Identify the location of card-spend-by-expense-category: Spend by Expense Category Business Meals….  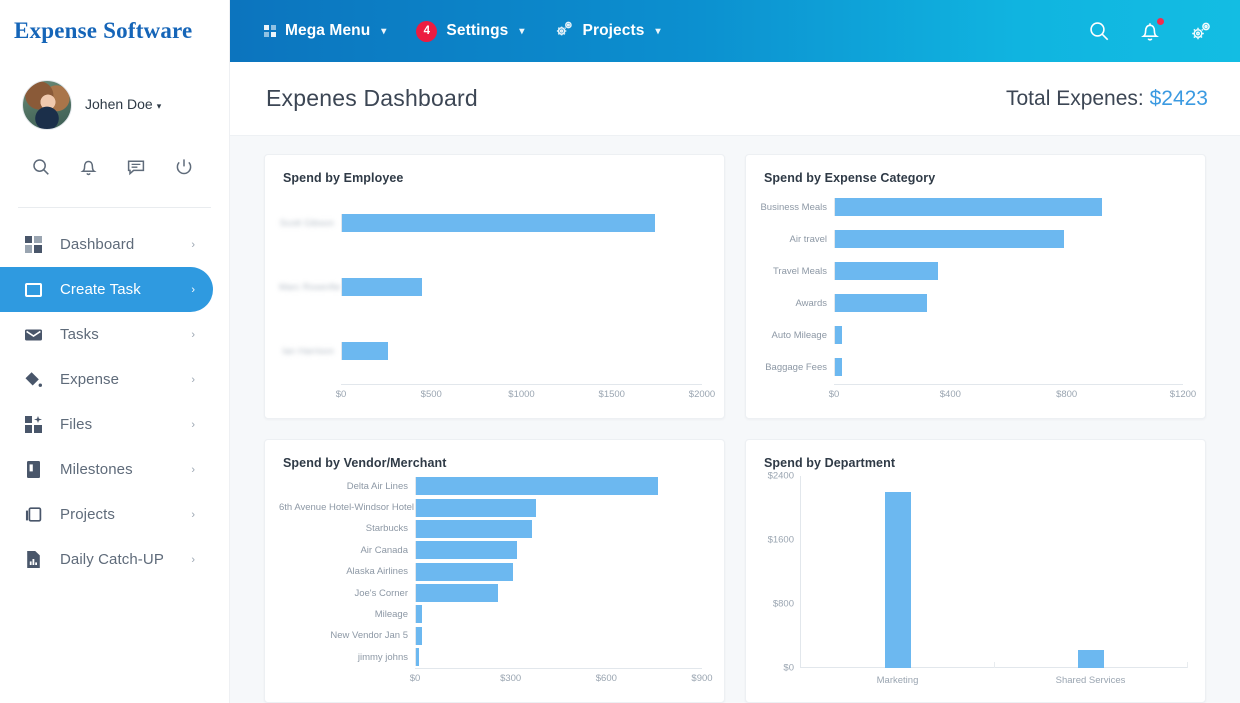
(975, 286).